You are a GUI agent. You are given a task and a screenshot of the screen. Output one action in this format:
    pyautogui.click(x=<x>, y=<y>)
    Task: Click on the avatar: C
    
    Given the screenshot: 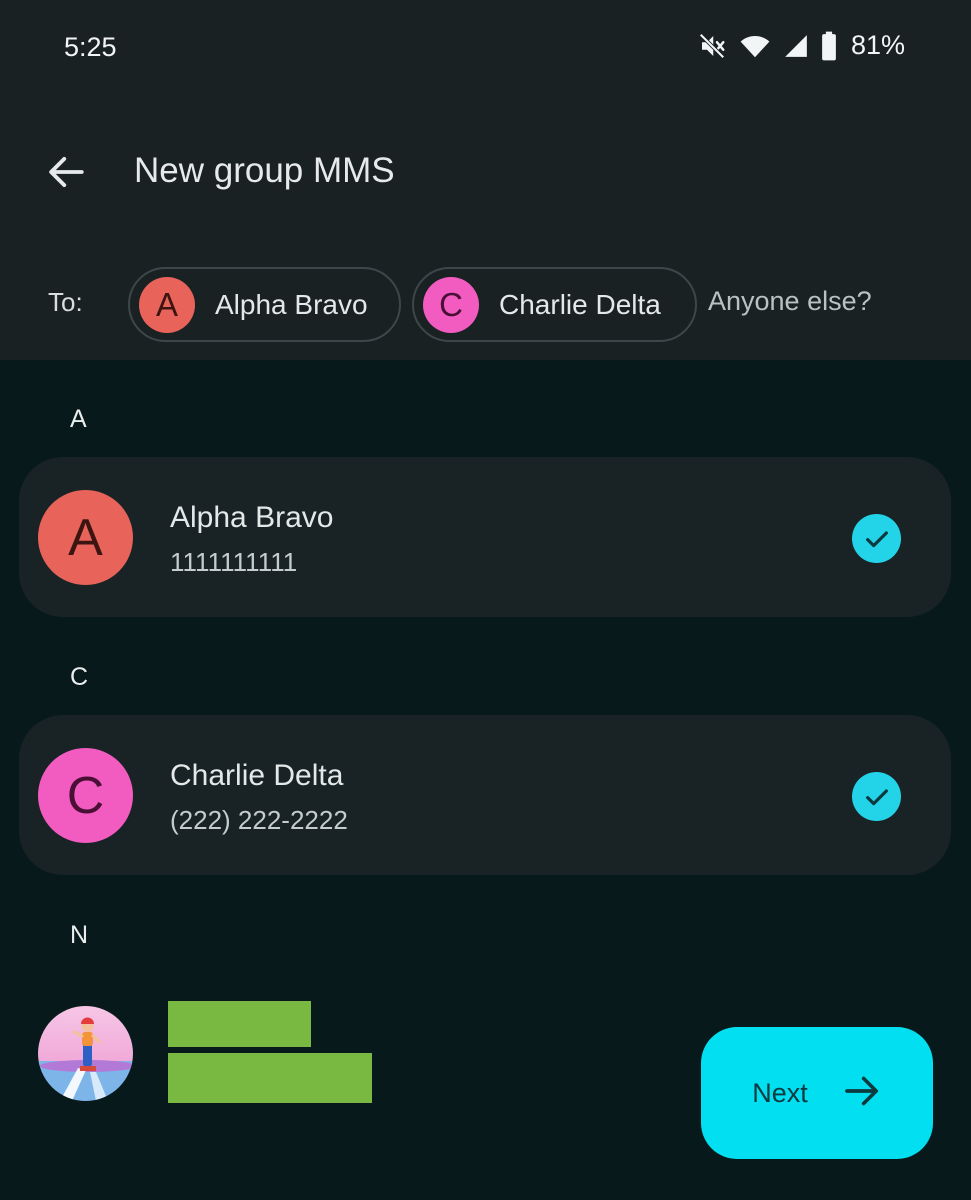 What is the action you would take?
    pyautogui.click(x=85, y=795)
    